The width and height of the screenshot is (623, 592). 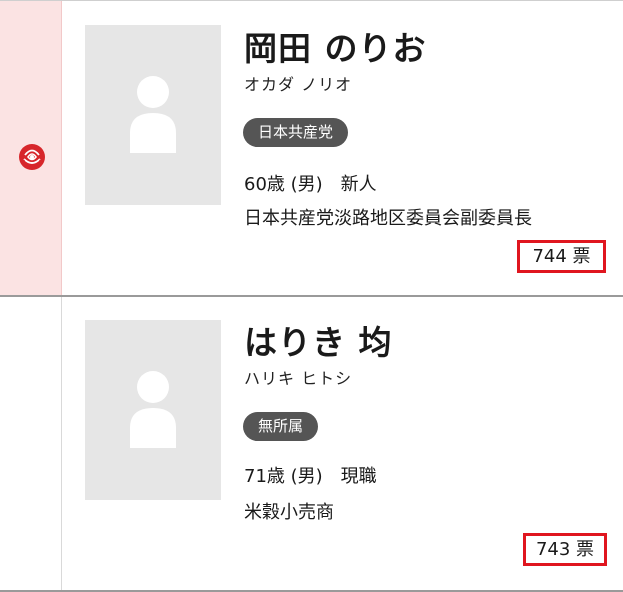 What do you see at coordinates (358, 184) in the screenshot?
I see `candidate-status: 新人` at bounding box center [358, 184].